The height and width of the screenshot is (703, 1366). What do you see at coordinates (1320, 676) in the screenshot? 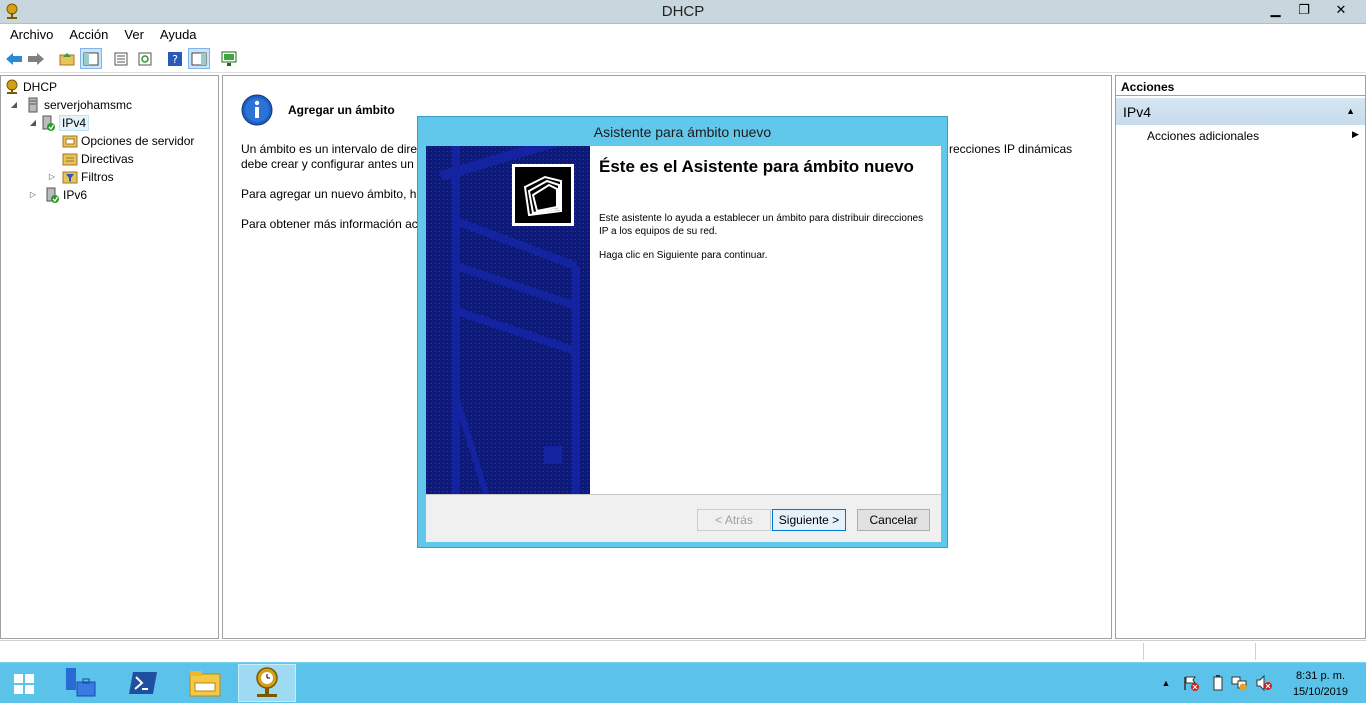
I see `clock-time: 8:31 p. m.` at bounding box center [1320, 676].